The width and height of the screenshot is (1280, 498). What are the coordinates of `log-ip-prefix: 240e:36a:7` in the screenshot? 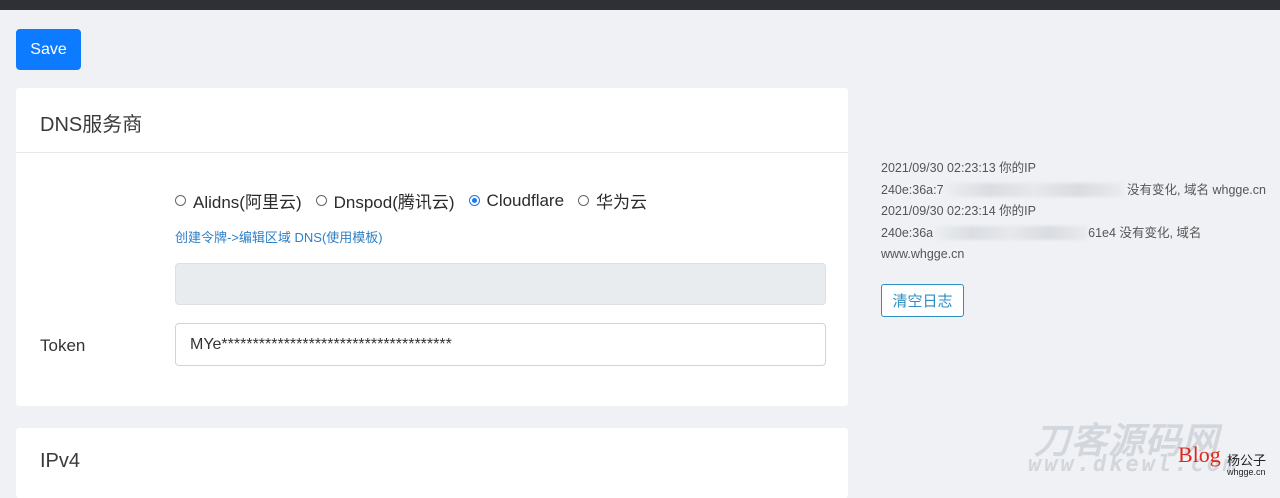 It's located at (912, 189).